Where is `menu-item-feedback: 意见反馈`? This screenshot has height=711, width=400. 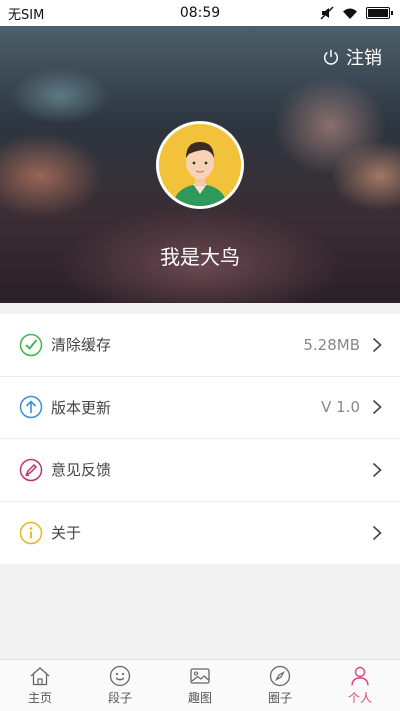 menu-item-feedback: 意见反馈 is located at coordinates (200, 470).